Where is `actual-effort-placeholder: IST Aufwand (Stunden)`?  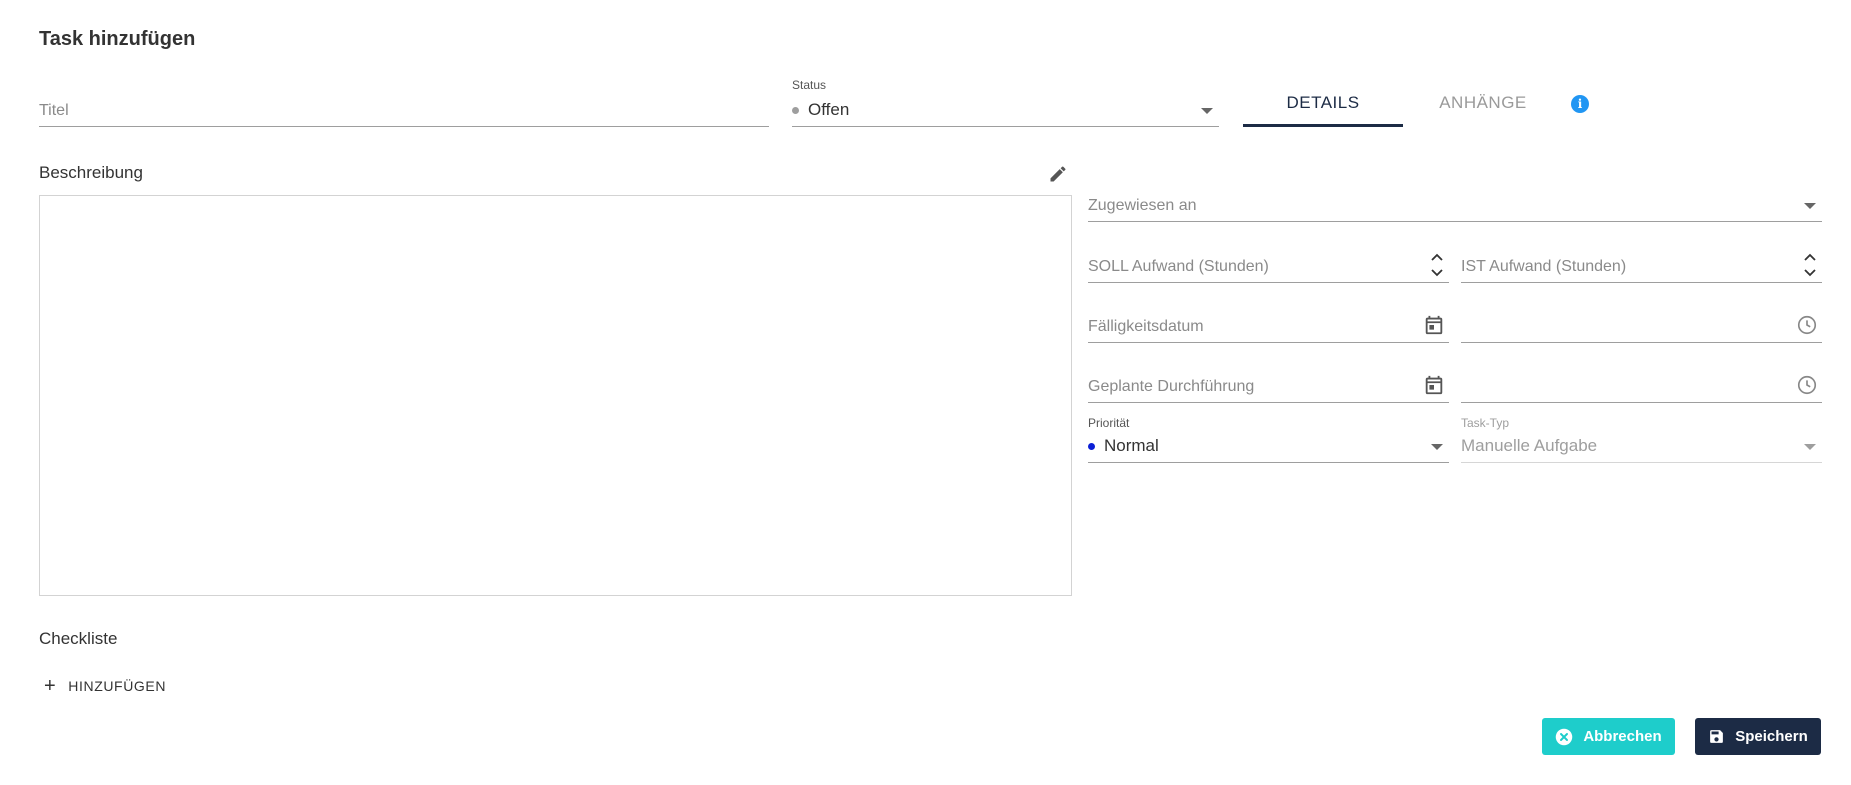
actual-effort-placeholder: IST Aufwand (Stunden) is located at coordinates (1544, 266).